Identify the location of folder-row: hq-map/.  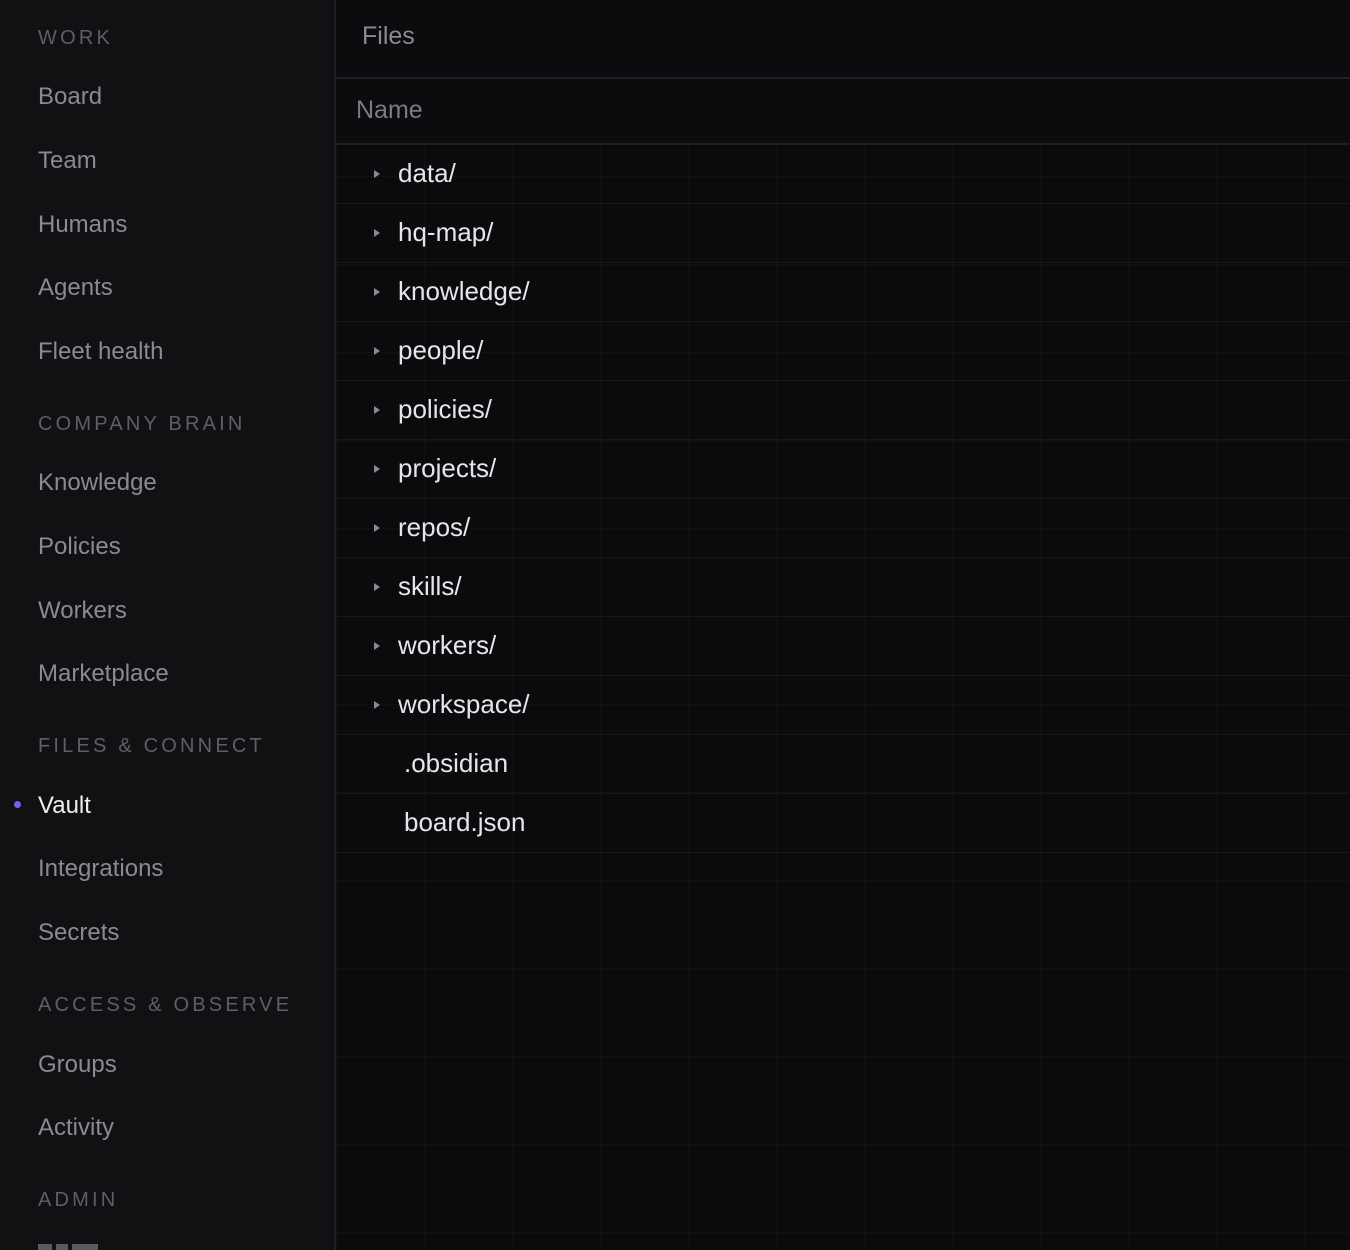
(843, 233).